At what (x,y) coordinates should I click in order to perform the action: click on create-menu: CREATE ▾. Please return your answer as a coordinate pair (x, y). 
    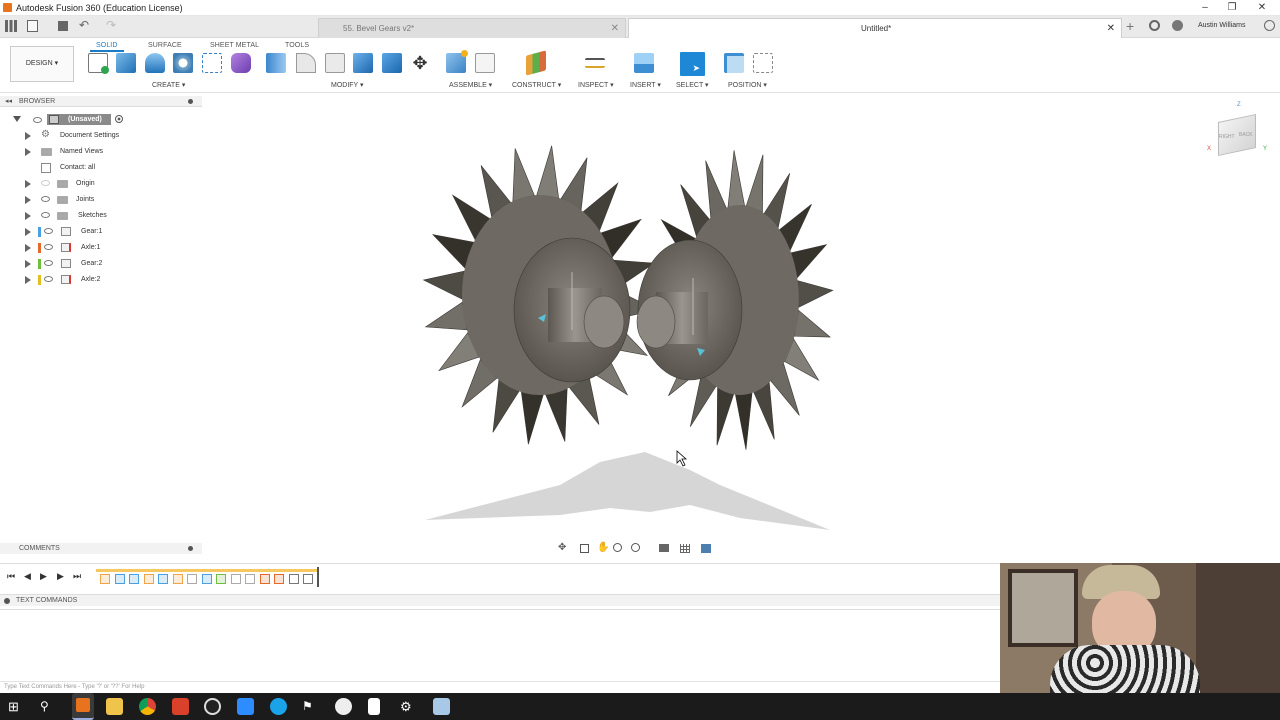
    Looking at the image, I should click on (168, 85).